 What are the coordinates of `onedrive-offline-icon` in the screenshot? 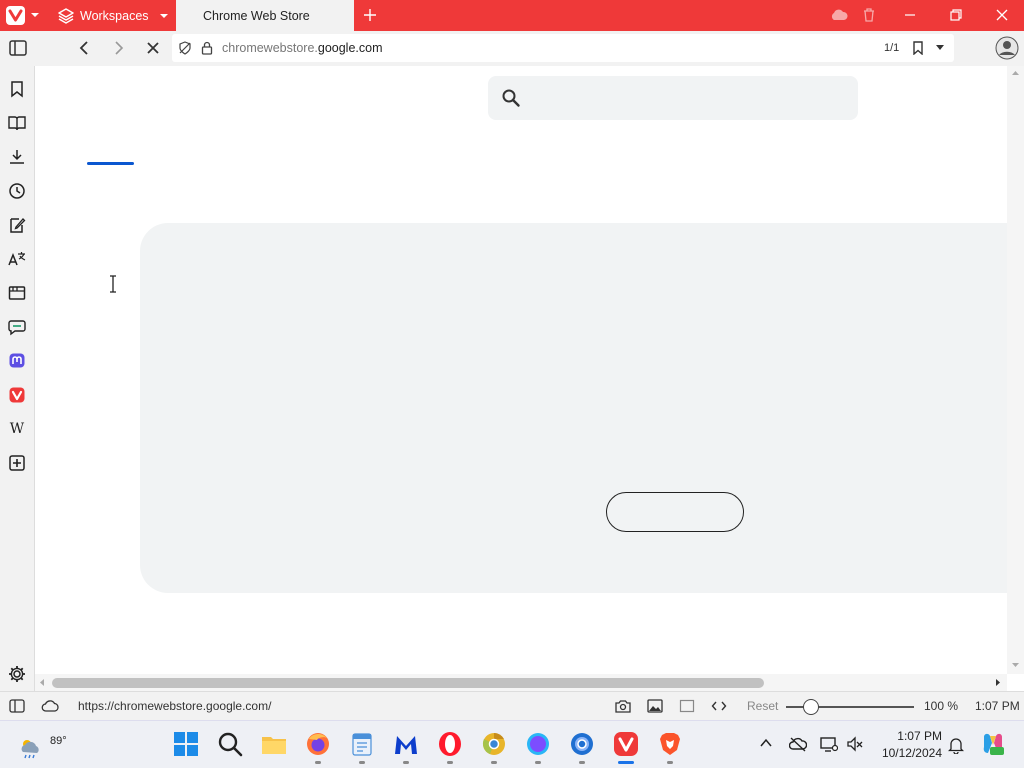 It's located at (798, 744).